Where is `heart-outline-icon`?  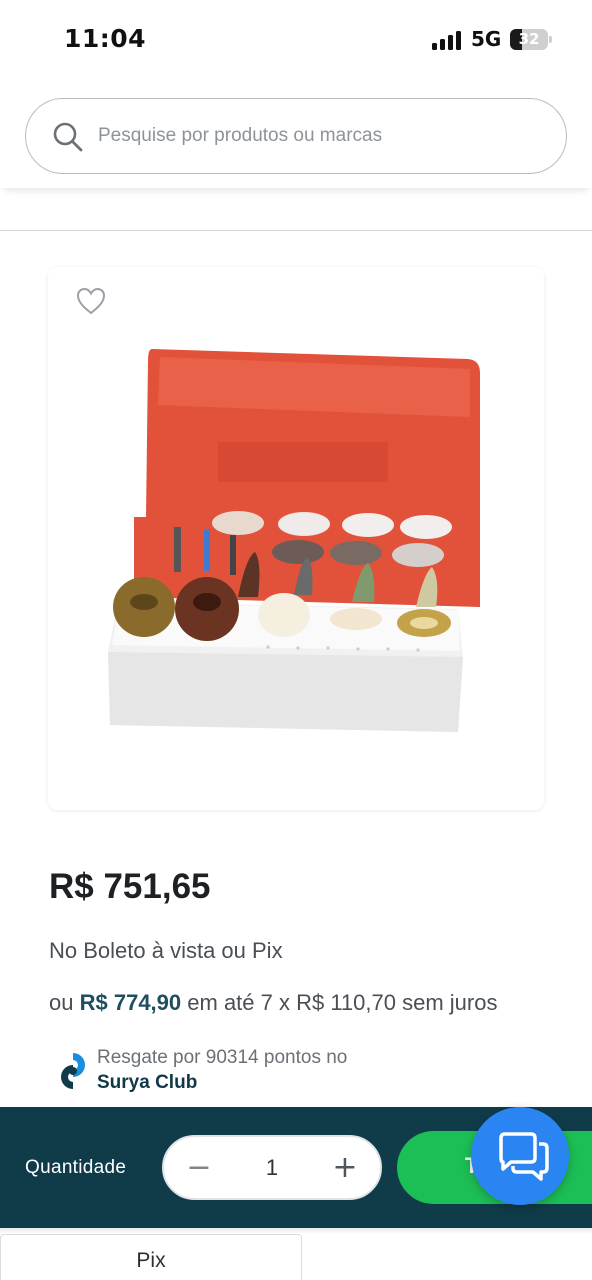
heart-outline-icon is located at coordinates (91, 301).